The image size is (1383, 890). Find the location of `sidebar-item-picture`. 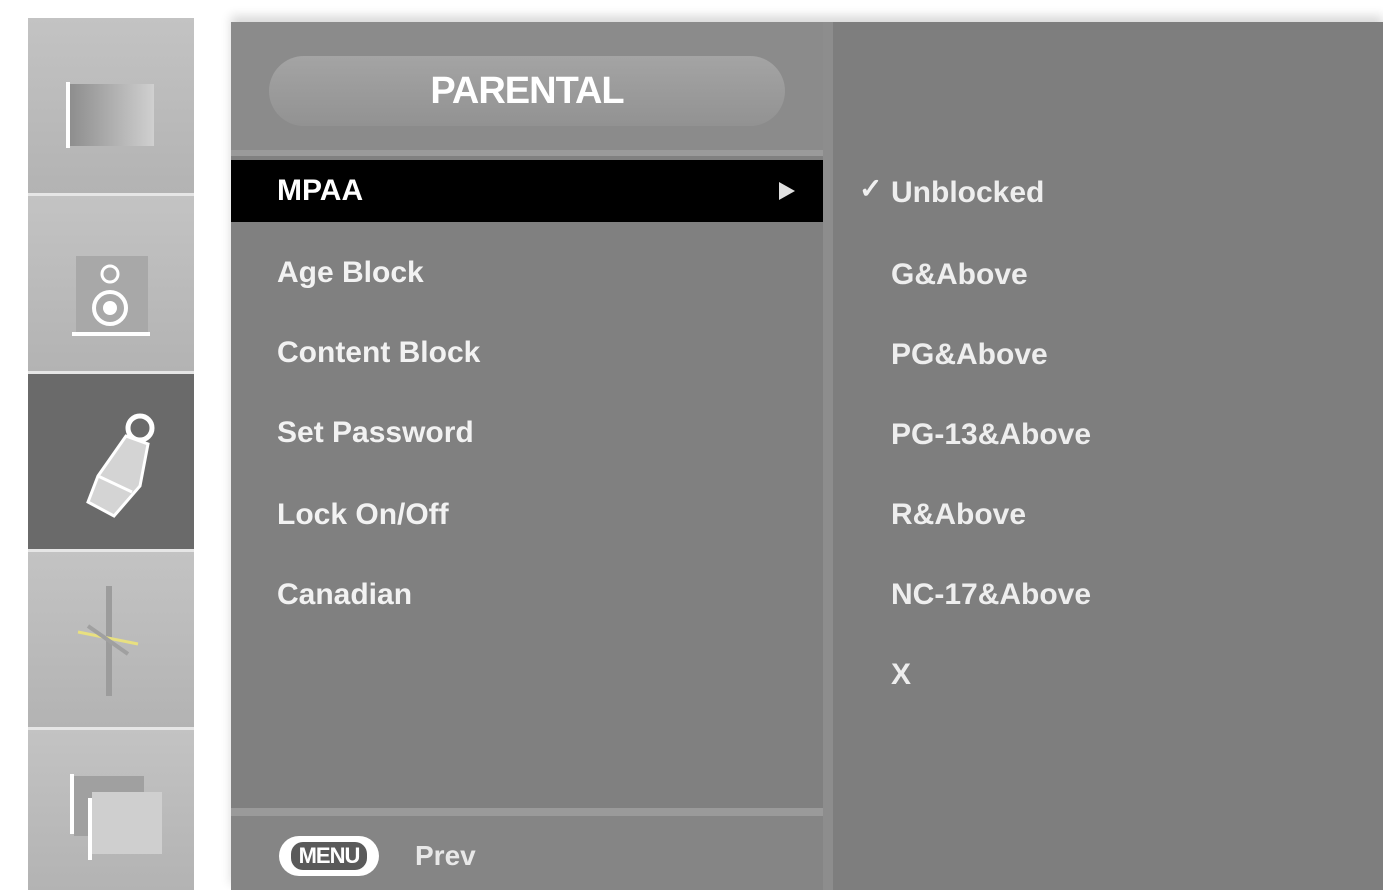

sidebar-item-picture is located at coordinates (111, 105).